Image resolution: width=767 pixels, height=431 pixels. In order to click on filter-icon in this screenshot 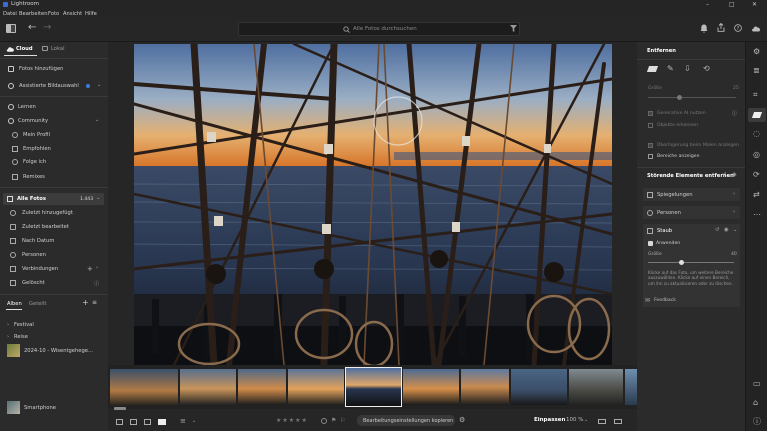, I will do `click(513, 28)`.